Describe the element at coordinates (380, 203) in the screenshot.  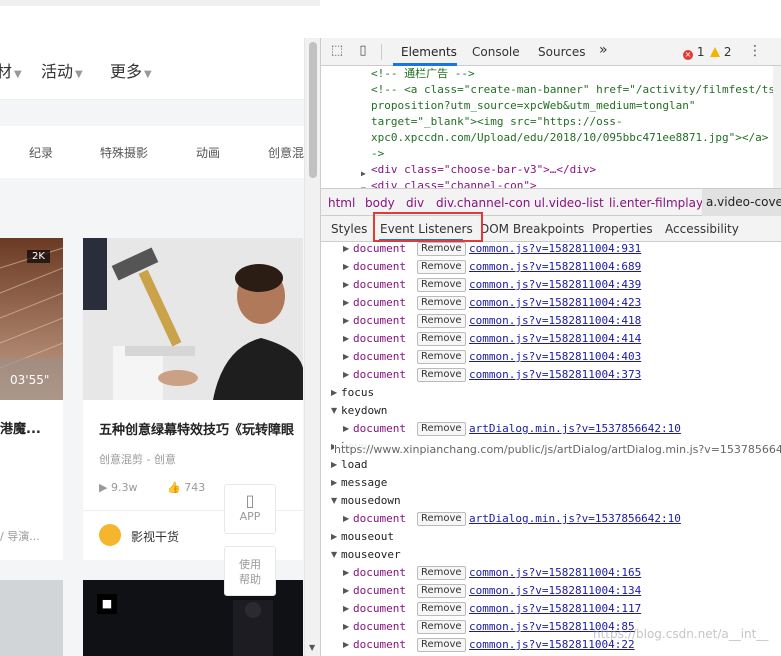
I see `breadcrumb-item: body` at that location.